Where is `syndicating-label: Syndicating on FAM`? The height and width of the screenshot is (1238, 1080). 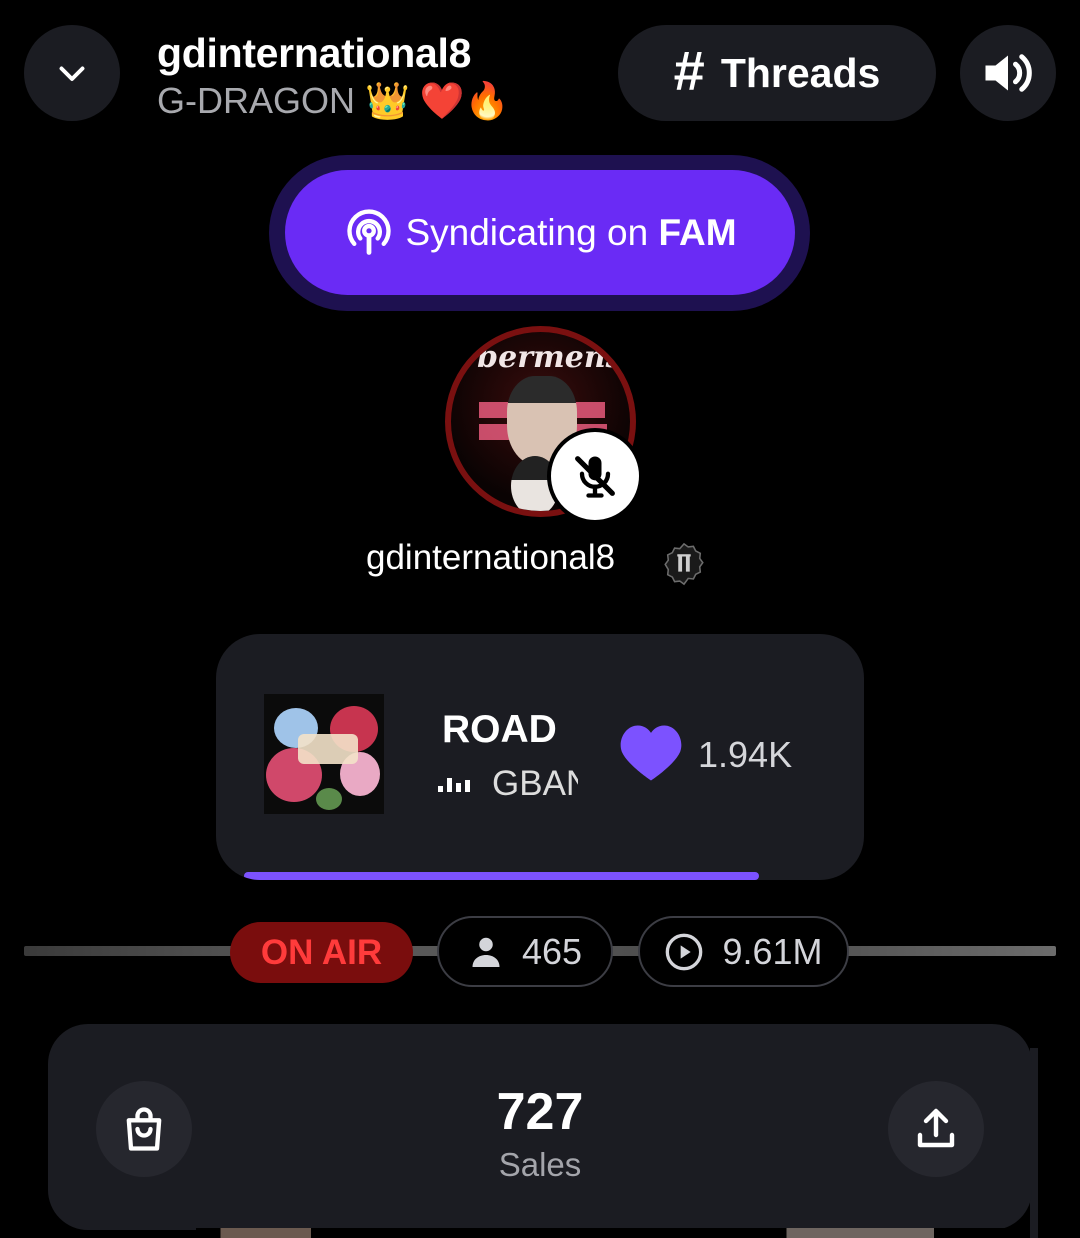 syndicating-label: Syndicating on FAM is located at coordinates (571, 232).